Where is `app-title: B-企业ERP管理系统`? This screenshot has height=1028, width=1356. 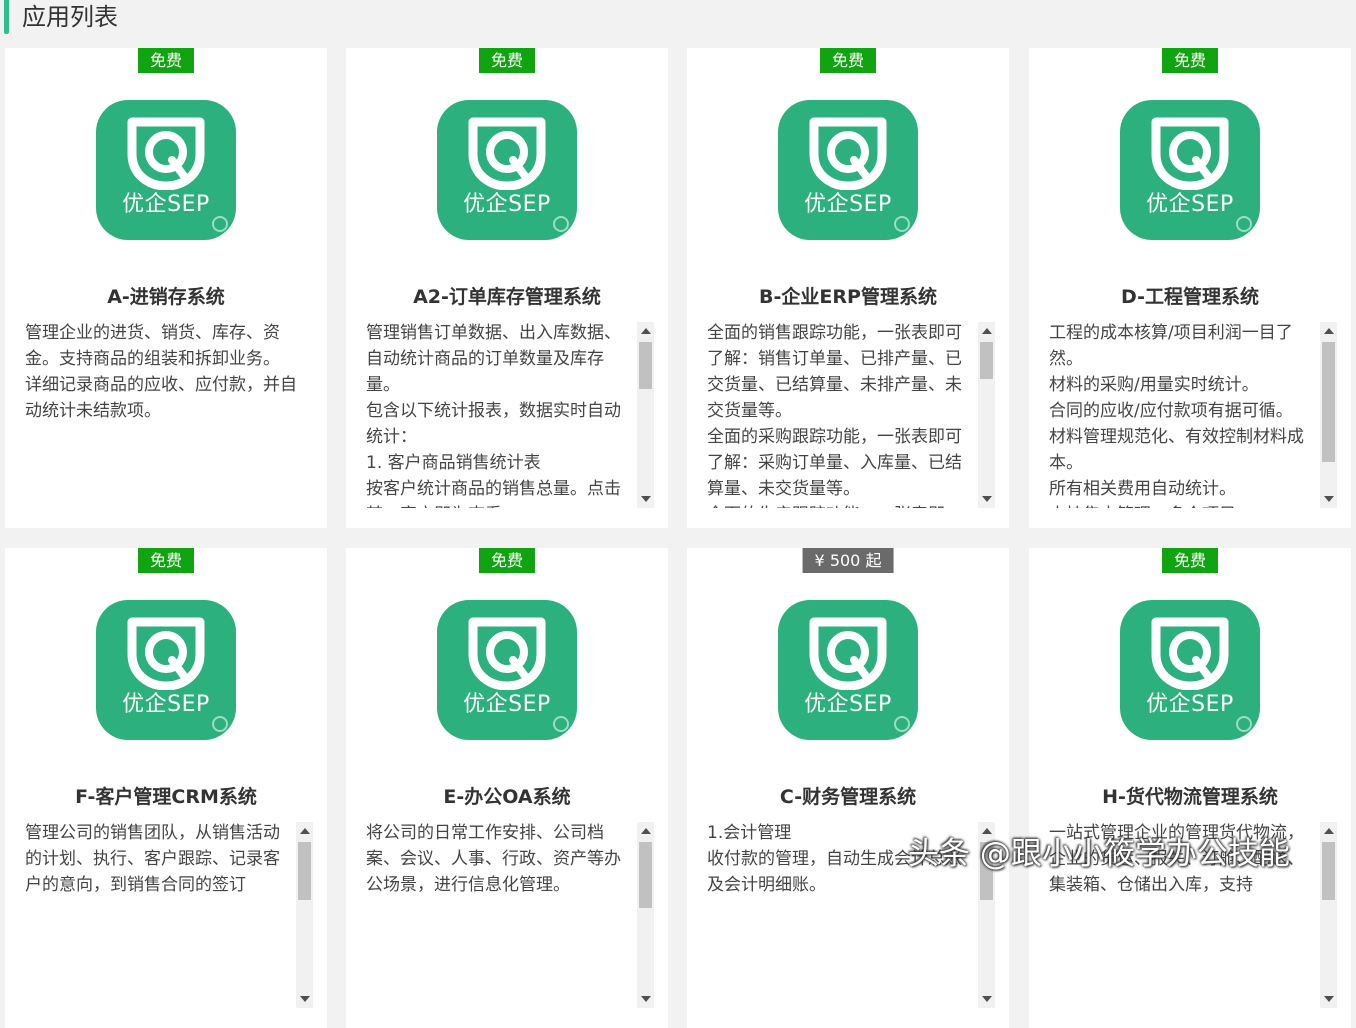
app-title: B-企业ERP管理系统 is located at coordinates (848, 295).